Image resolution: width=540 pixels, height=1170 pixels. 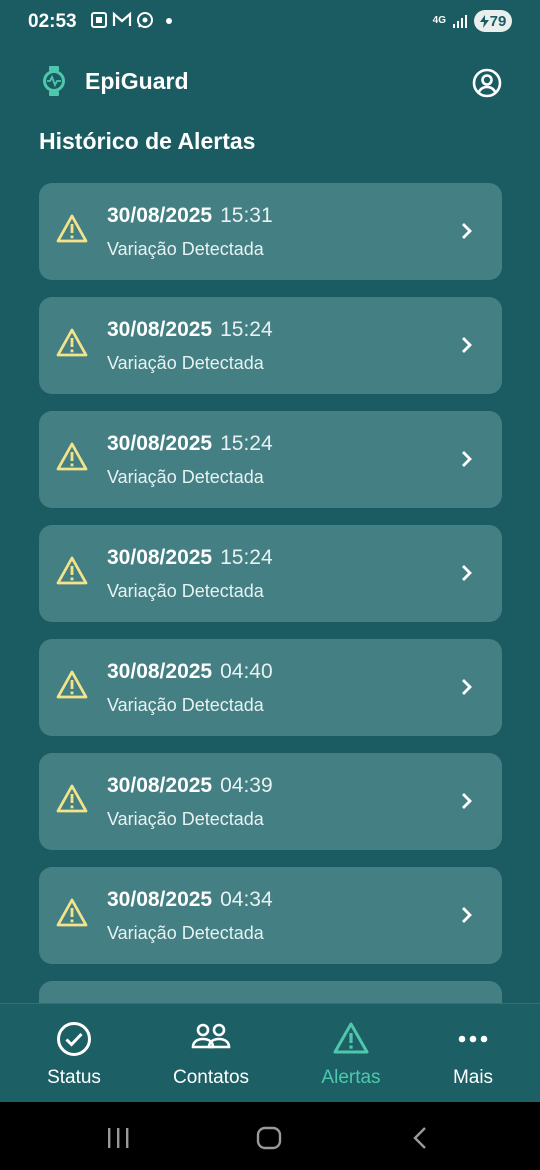 What do you see at coordinates (74, 1077) in the screenshot?
I see `nav-status-label: Status` at bounding box center [74, 1077].